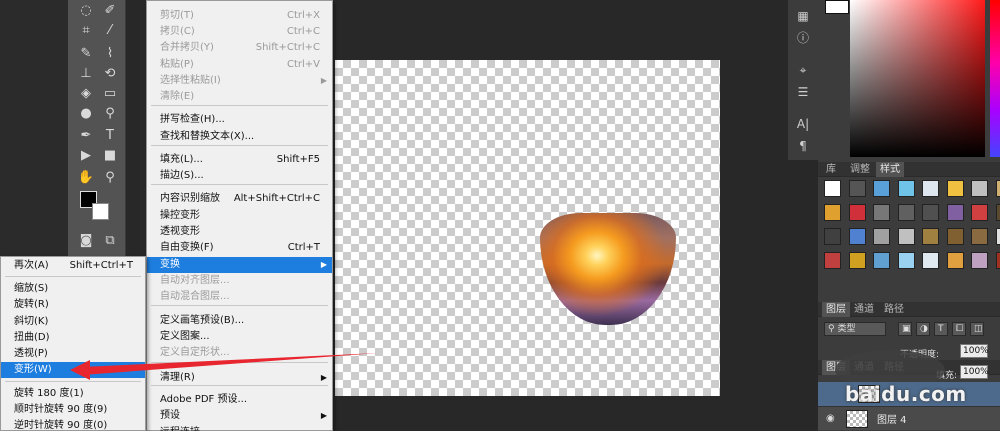 The width and height of the screenshot is (1000, 431). I want to click on screen-mode-icon: ⧉, so click(110, 240).